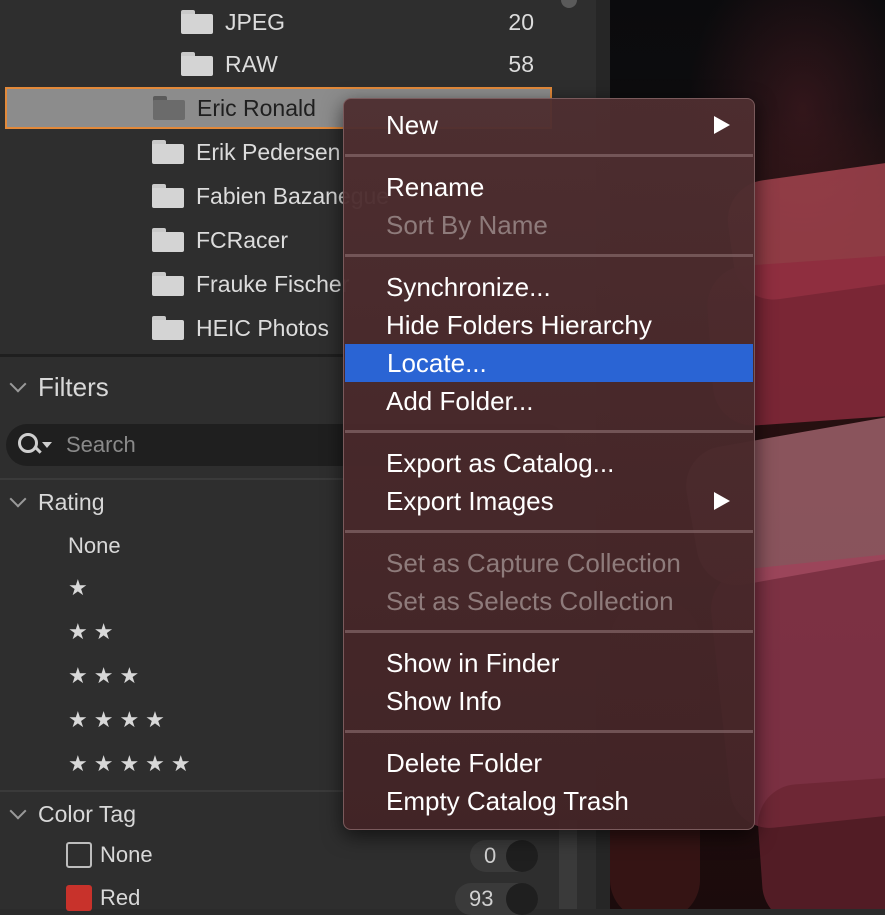 The width and height of the screenshot is (885, 915). I want to click on rating-3-stars: ★★★, so click(106, 676).